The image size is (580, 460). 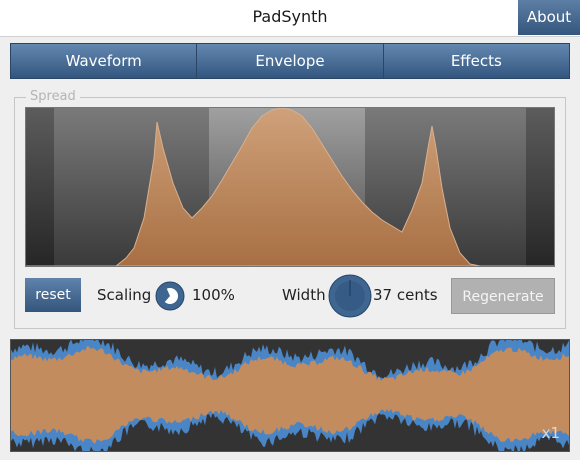 I want to click on about-button: About, so click(x=549, y=17).